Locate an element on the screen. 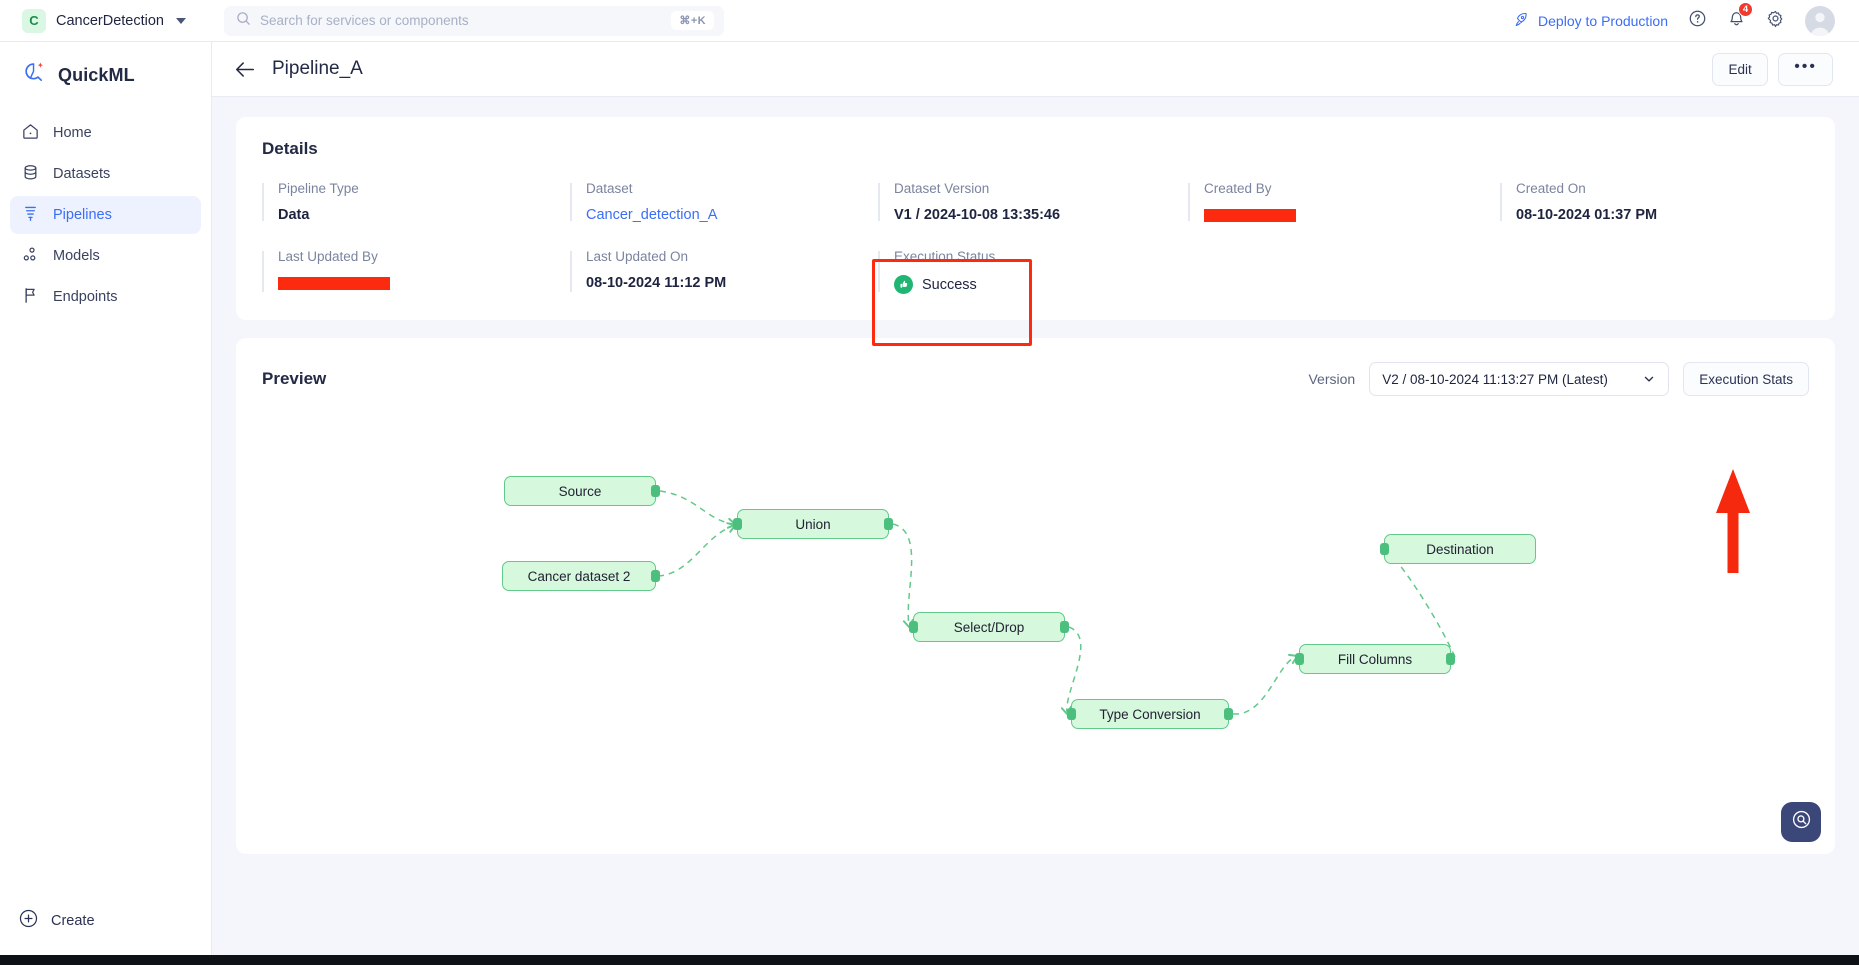 The image size is (1859, 965). dataset-link: Cancer_detection_A is located at coordinates (732, 215).